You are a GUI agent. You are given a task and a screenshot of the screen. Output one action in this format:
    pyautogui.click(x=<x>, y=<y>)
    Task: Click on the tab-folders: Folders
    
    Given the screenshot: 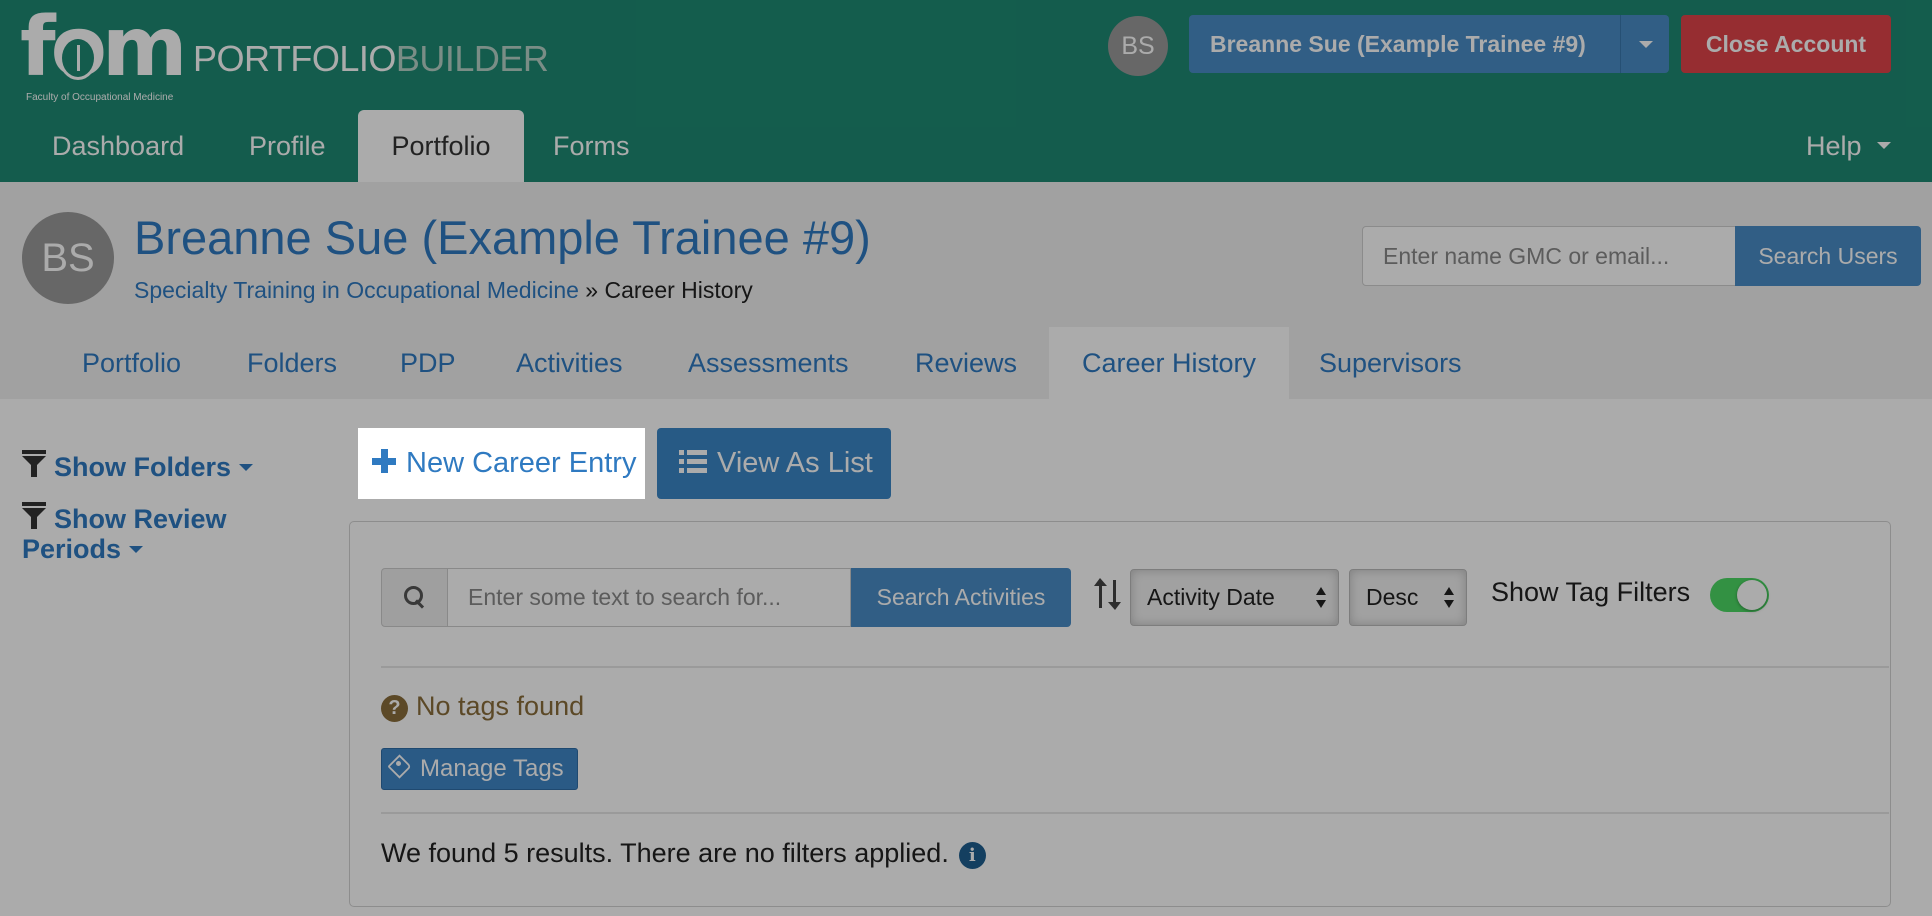 What is the action you would take?
    pyautogui.click(x=292, y=363)
    